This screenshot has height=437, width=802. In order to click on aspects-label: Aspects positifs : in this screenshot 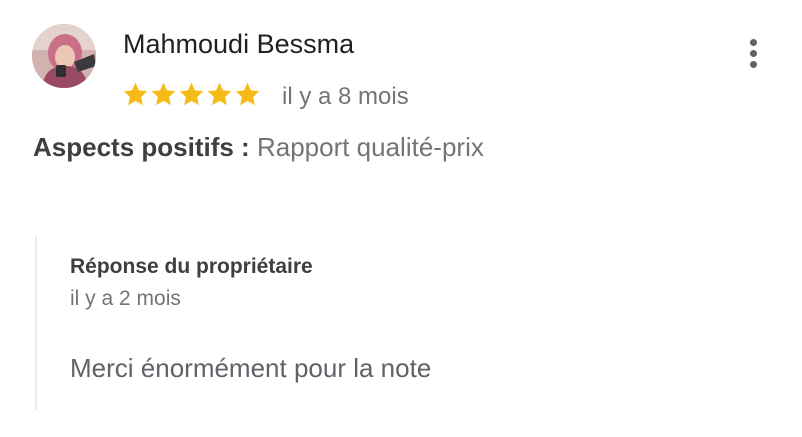, I will do `click(141, 147)`.